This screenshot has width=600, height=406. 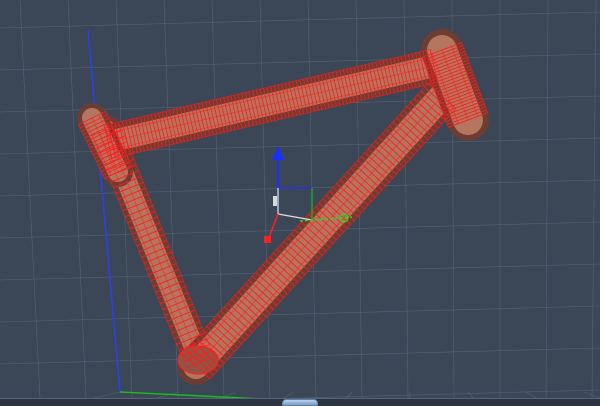 I want to click on viewport-bottom-bar, so click(x=300, y=402).